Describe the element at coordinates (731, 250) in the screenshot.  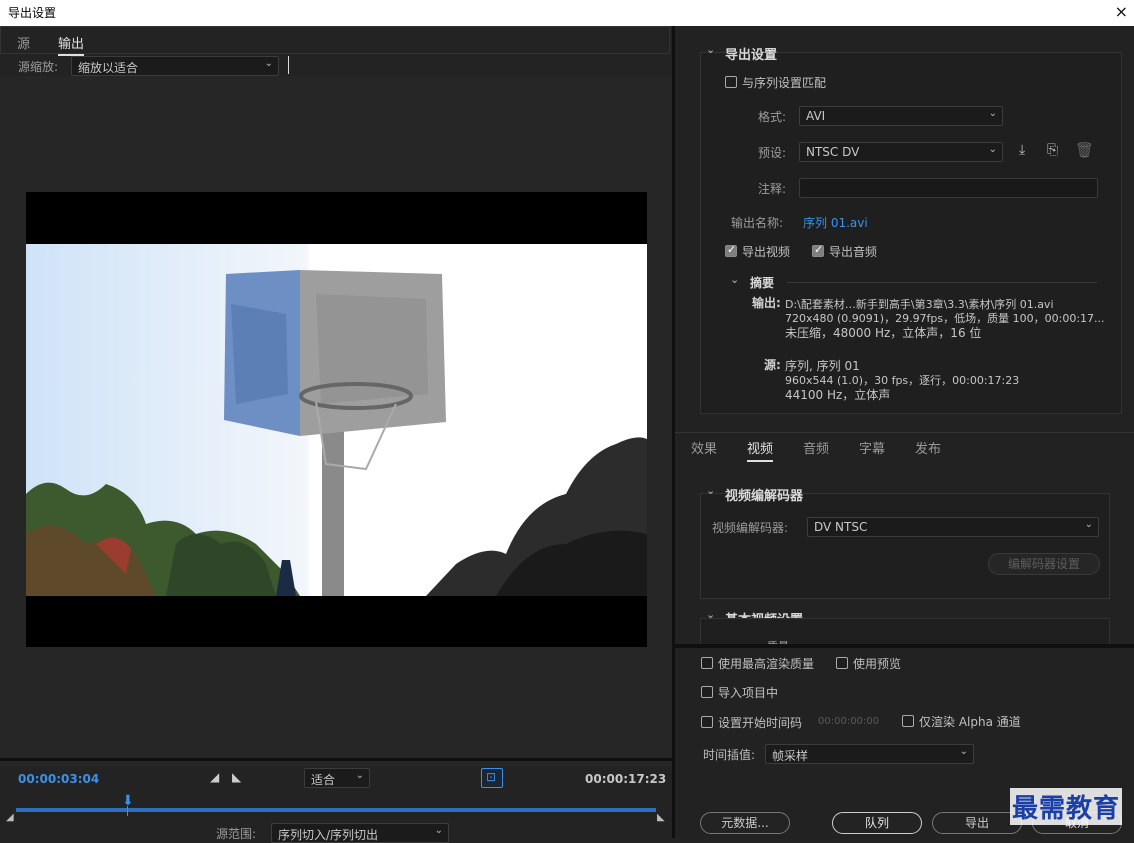
I see `export-video-checkbox` at that location.